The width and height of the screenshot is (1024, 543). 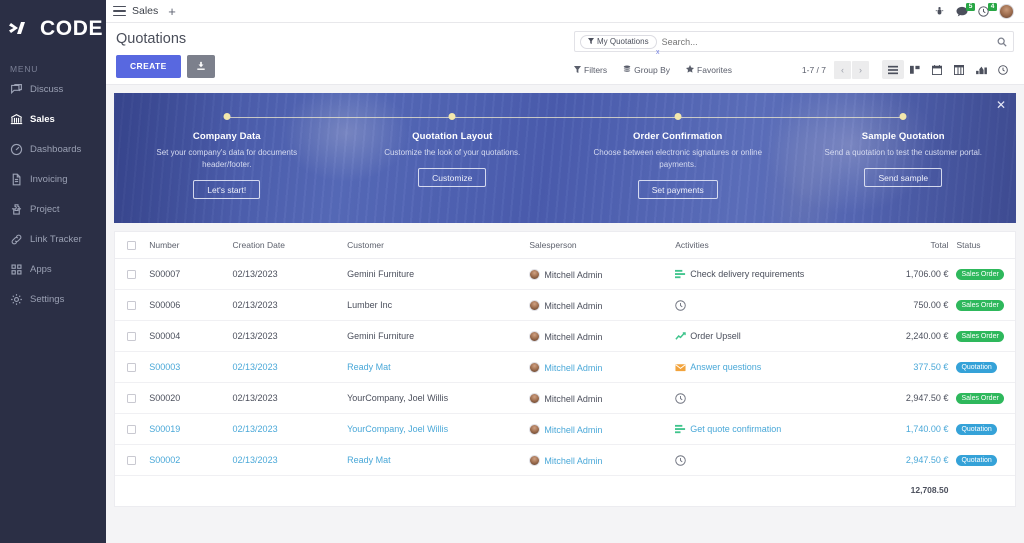 I want to click on row-select-cell, so click(x=130, y=305).